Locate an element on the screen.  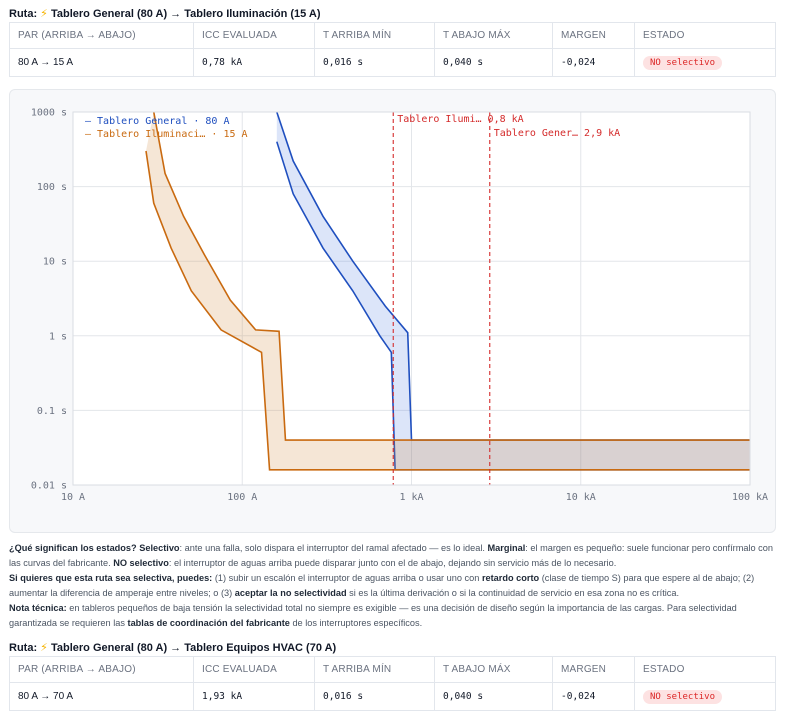
note-heading: ¿Qué significan los estados? is located at coordinates (73, 548).